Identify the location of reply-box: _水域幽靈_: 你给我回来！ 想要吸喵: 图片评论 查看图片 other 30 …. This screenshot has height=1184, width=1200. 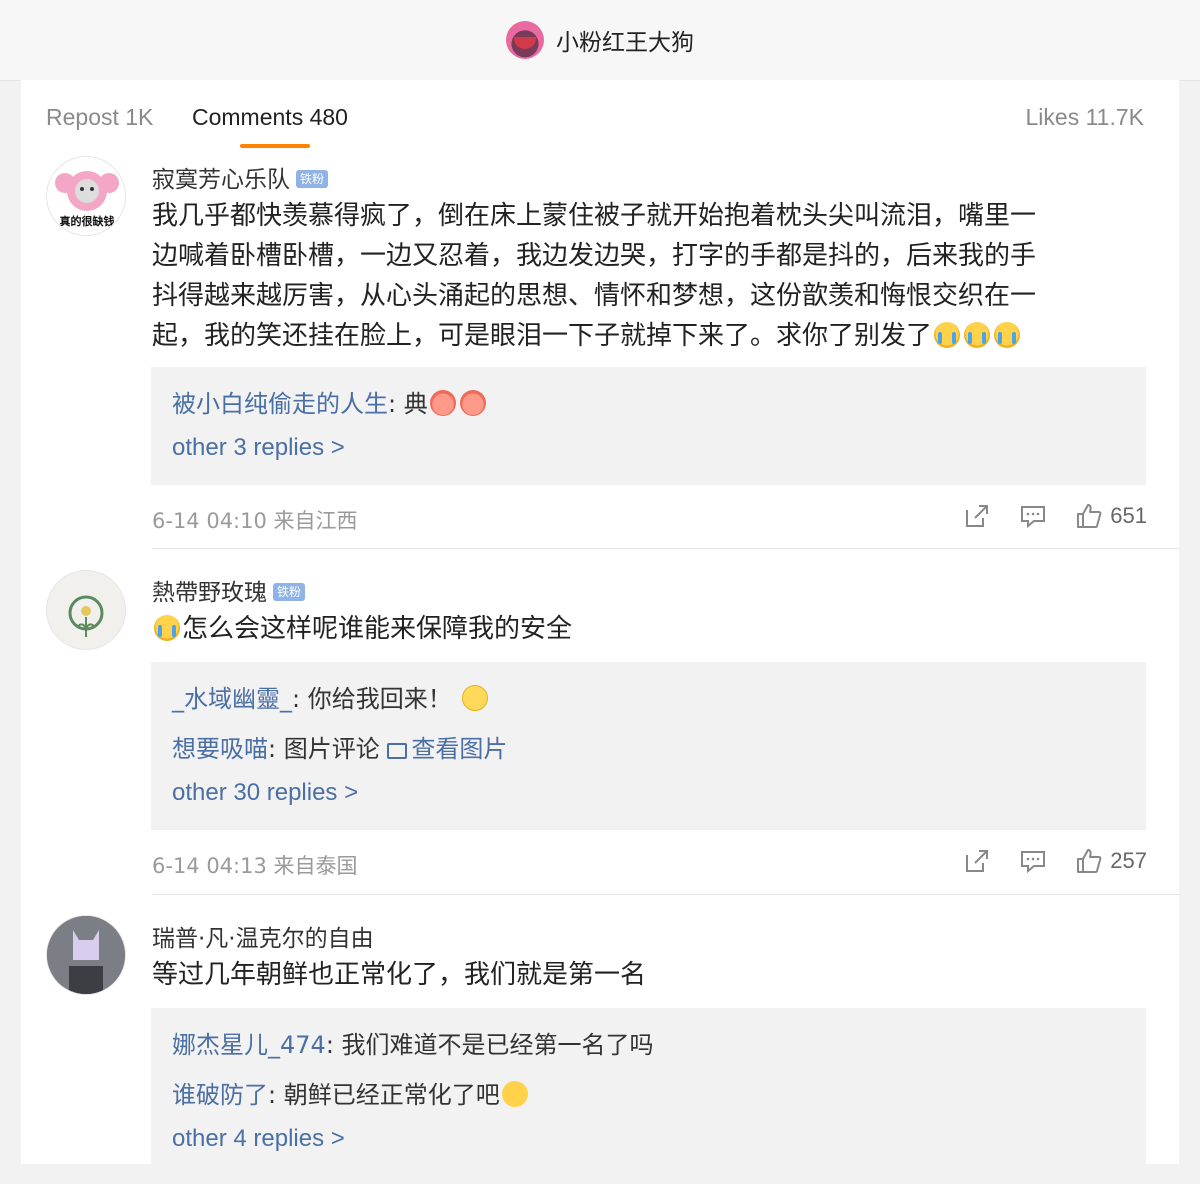
(648, 746).